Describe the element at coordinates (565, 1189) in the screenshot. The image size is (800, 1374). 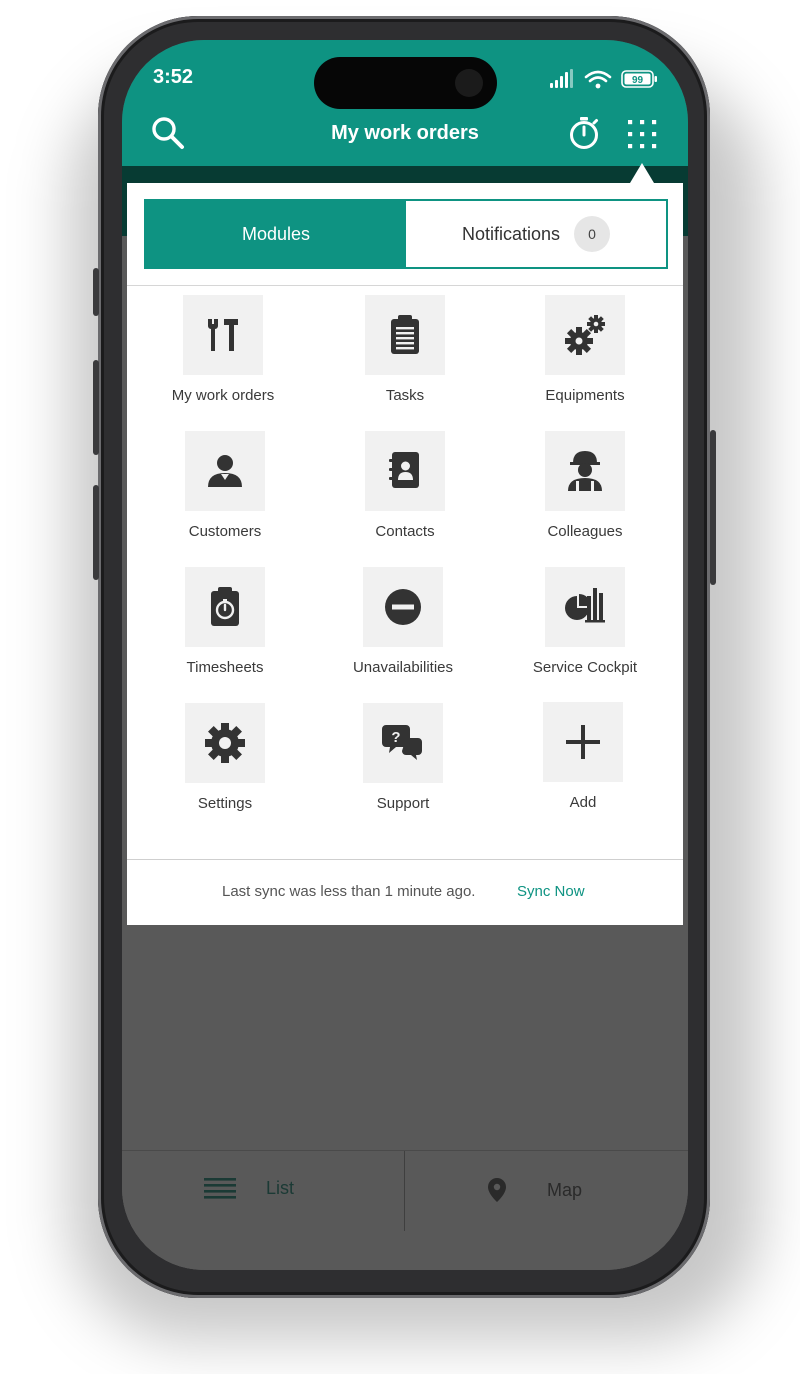
I see `nav-map-label: Map` at that location.